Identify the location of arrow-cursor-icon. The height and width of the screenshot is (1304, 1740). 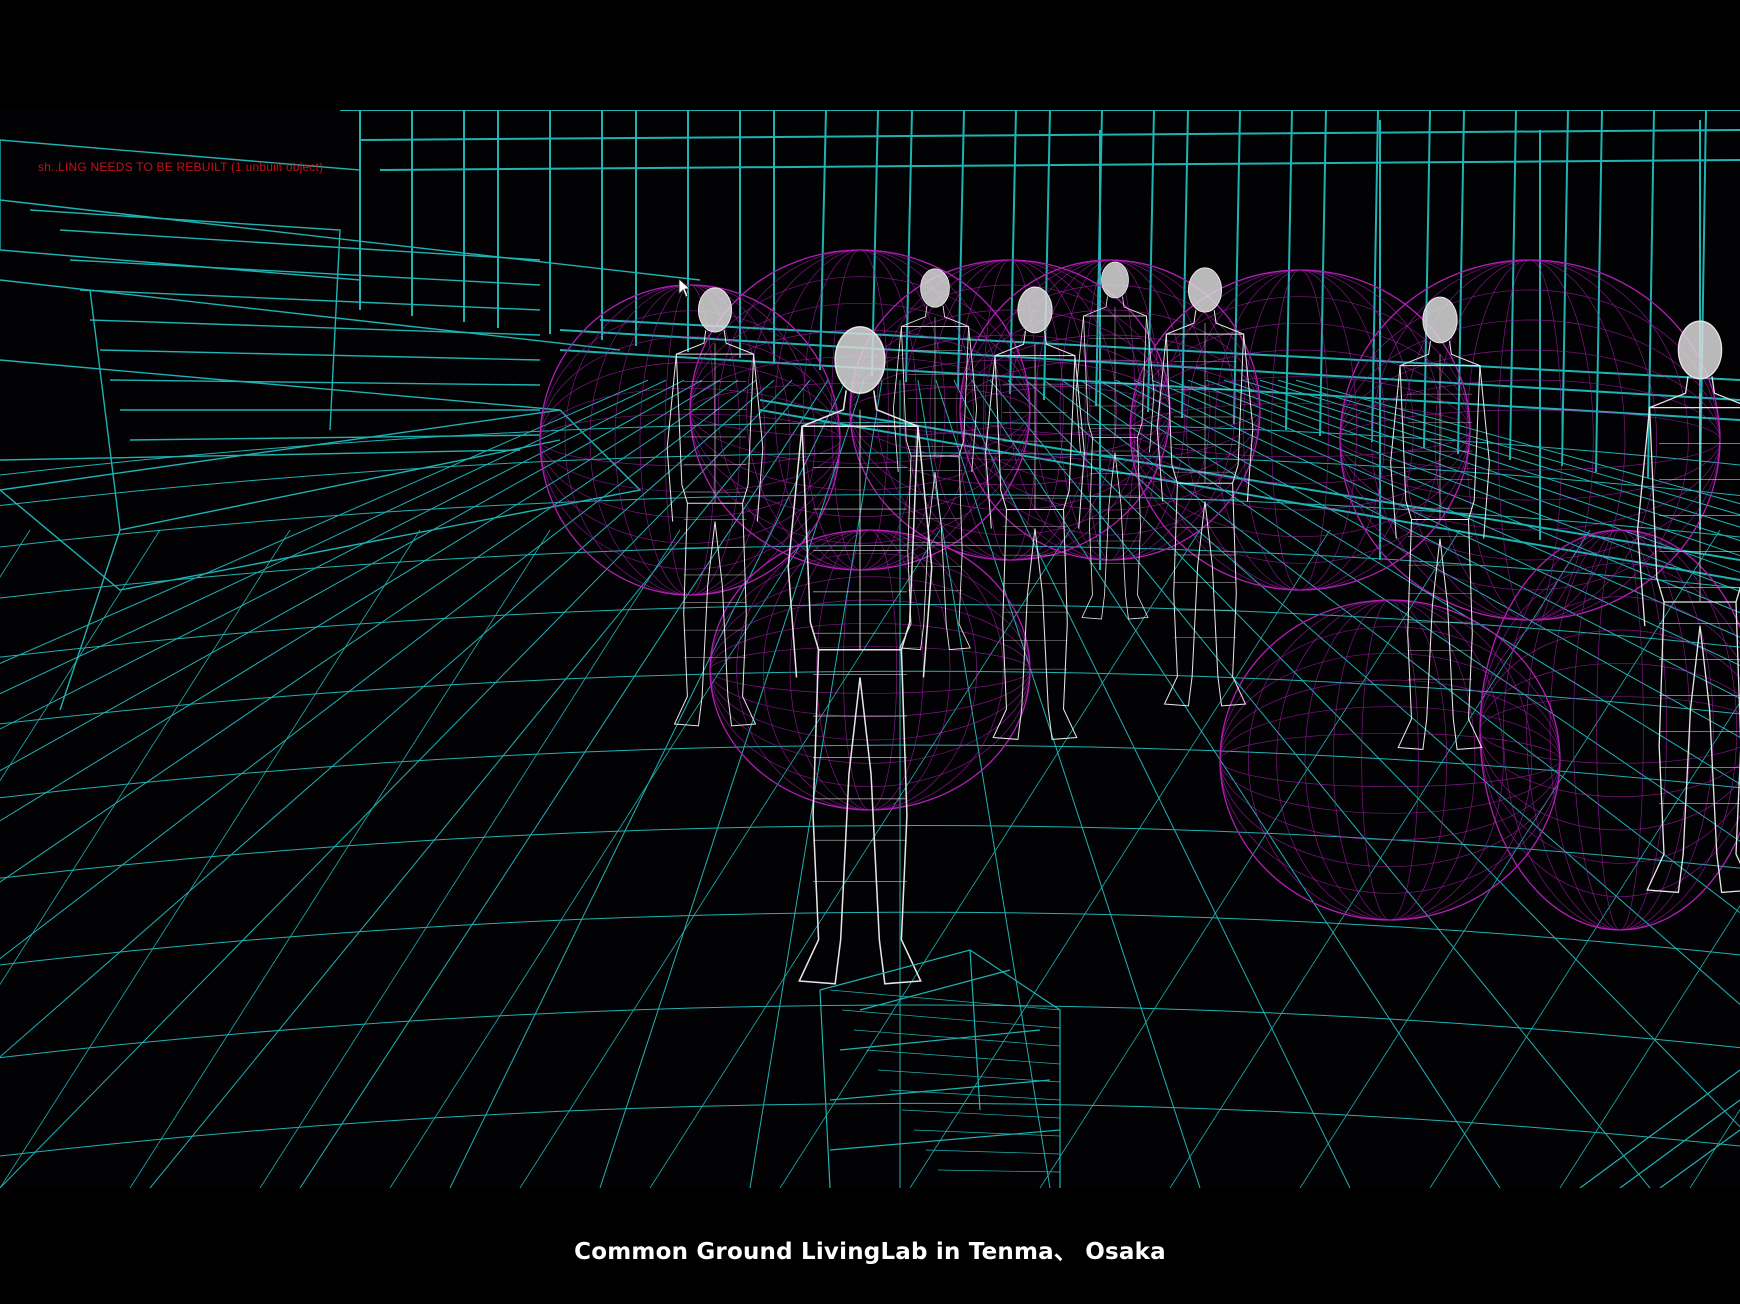
(685, 288).